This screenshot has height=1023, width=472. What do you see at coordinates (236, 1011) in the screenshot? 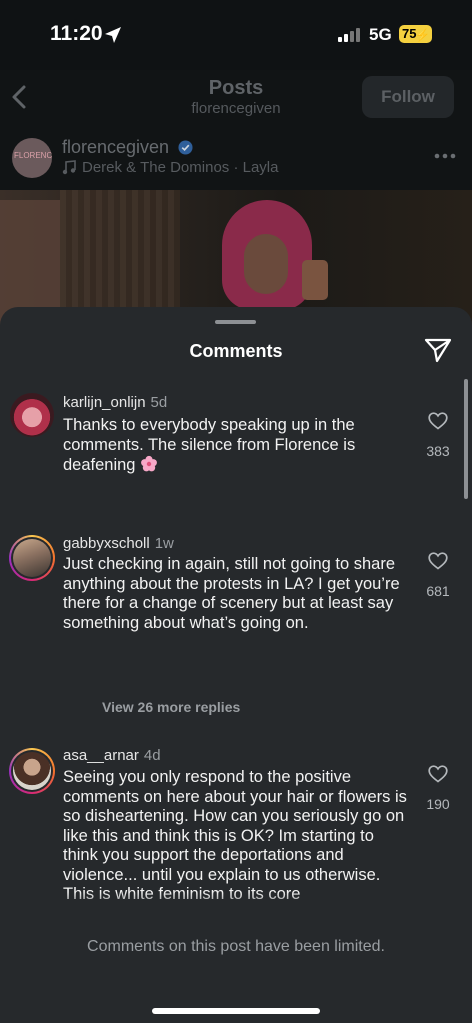
I see `home-indicator` at bounding box center [236, 1011].